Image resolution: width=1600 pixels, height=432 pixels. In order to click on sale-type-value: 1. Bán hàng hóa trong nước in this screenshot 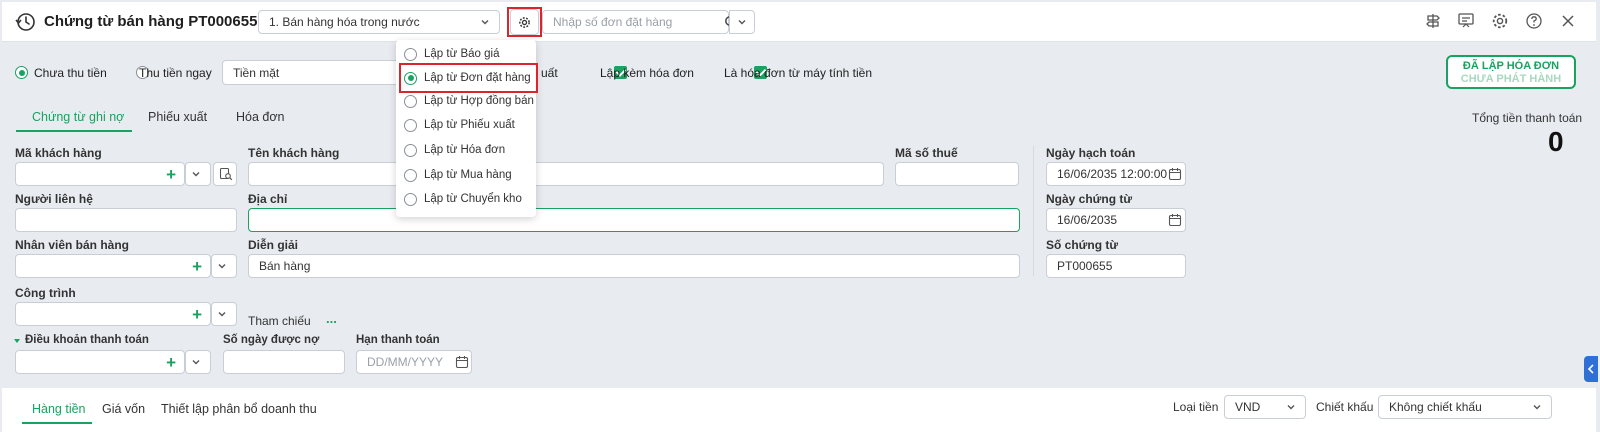, I will do `click(344, 22)`.